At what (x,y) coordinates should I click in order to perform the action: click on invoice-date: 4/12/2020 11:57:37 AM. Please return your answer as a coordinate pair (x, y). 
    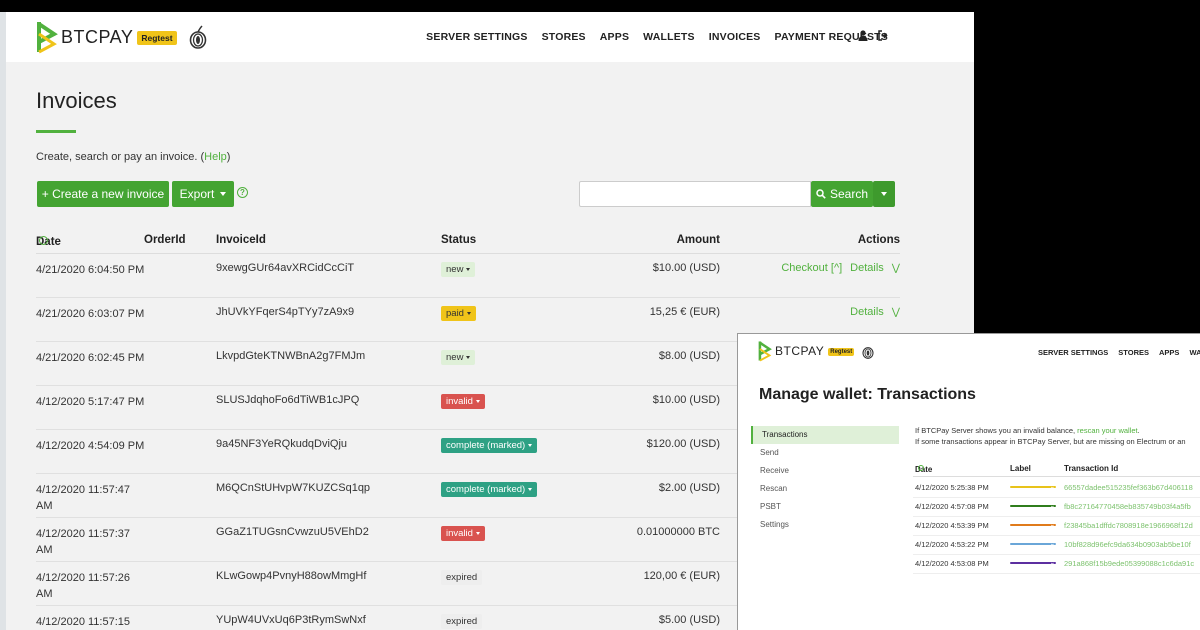
    Looking at the image, I should click on (83, 542).